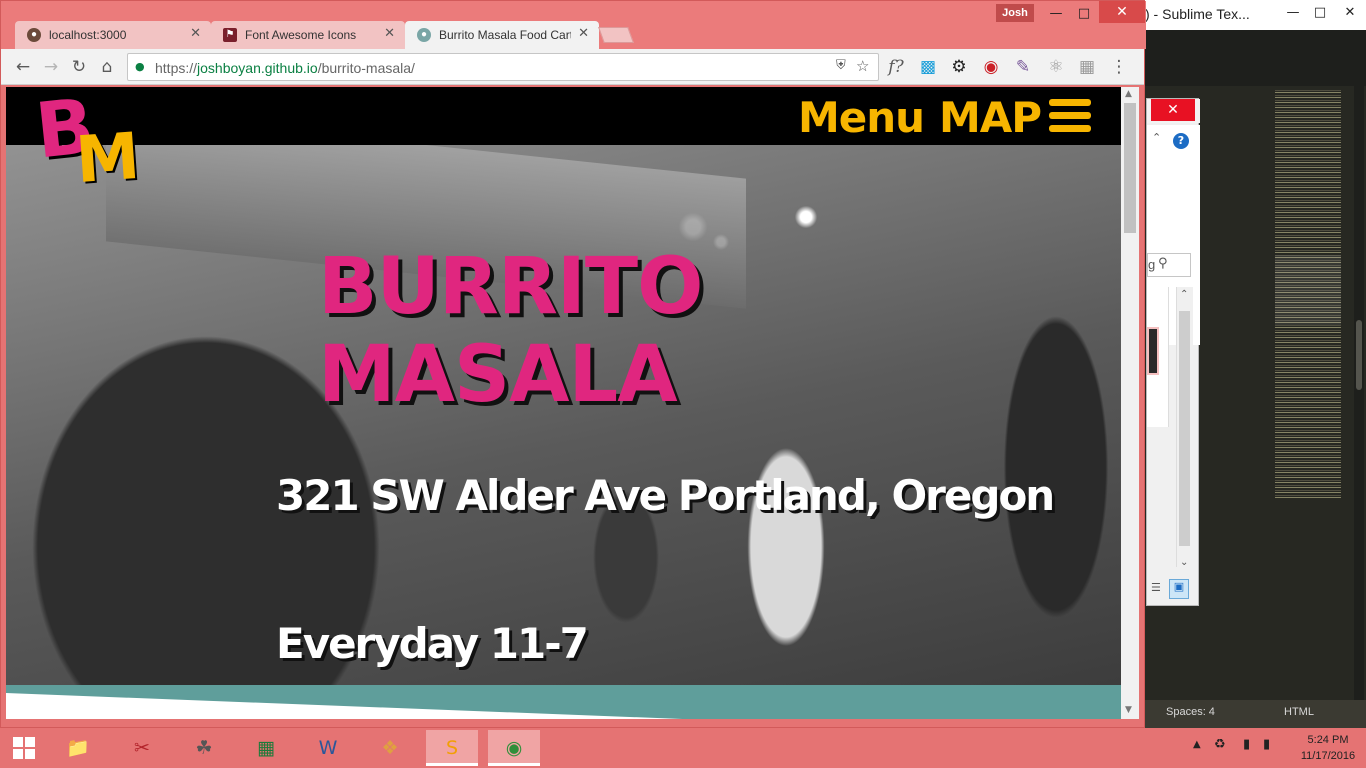  I want to click on gimp-icon: ☘, so click(204, 748).